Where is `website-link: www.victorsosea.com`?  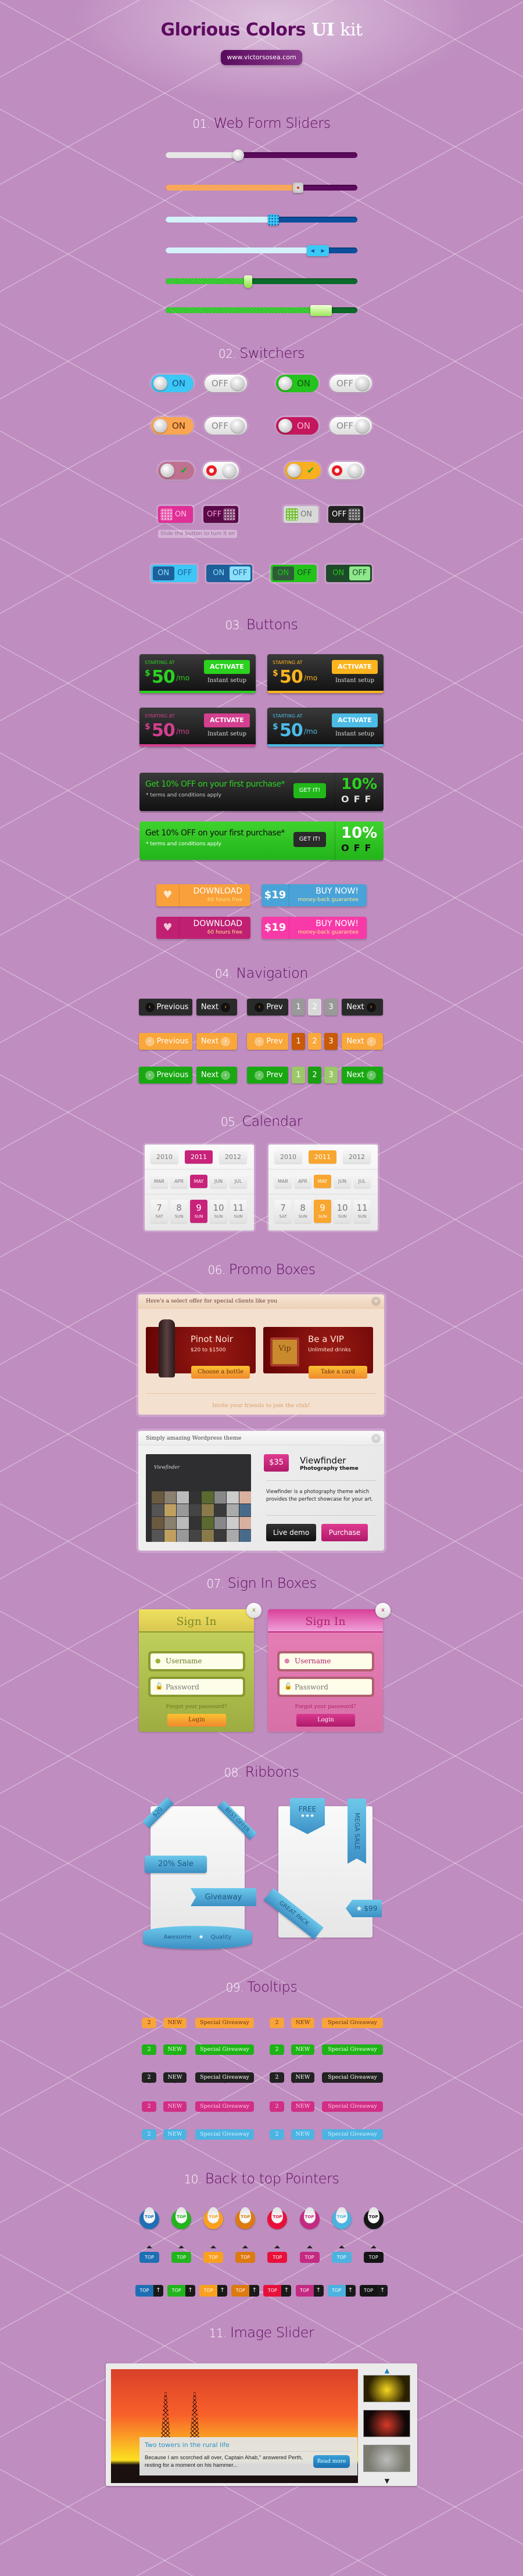
website-link: www.victorsosea.com is located at coordinates (261, 57).